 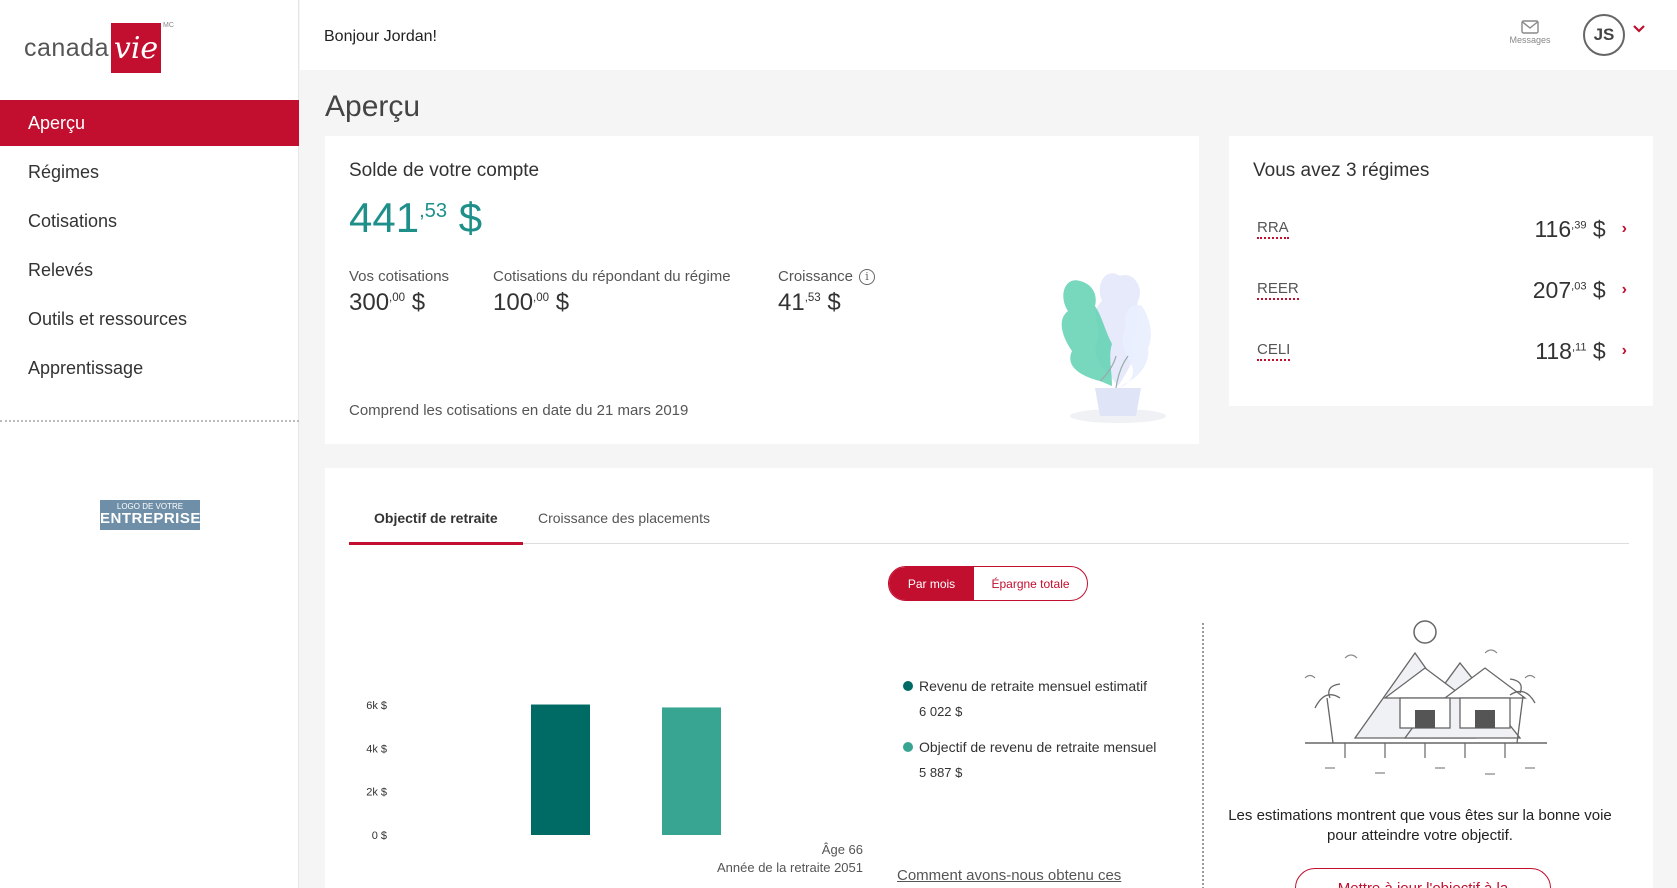 What do you see at coordinates (149, 421) in the screenshot?
I see `sidebar-divider` at bounding box center [149, 421].